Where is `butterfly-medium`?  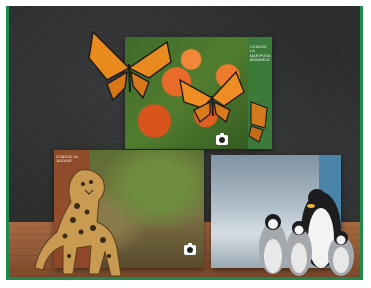 butterfly-medium is located at coordinates (212, 97).